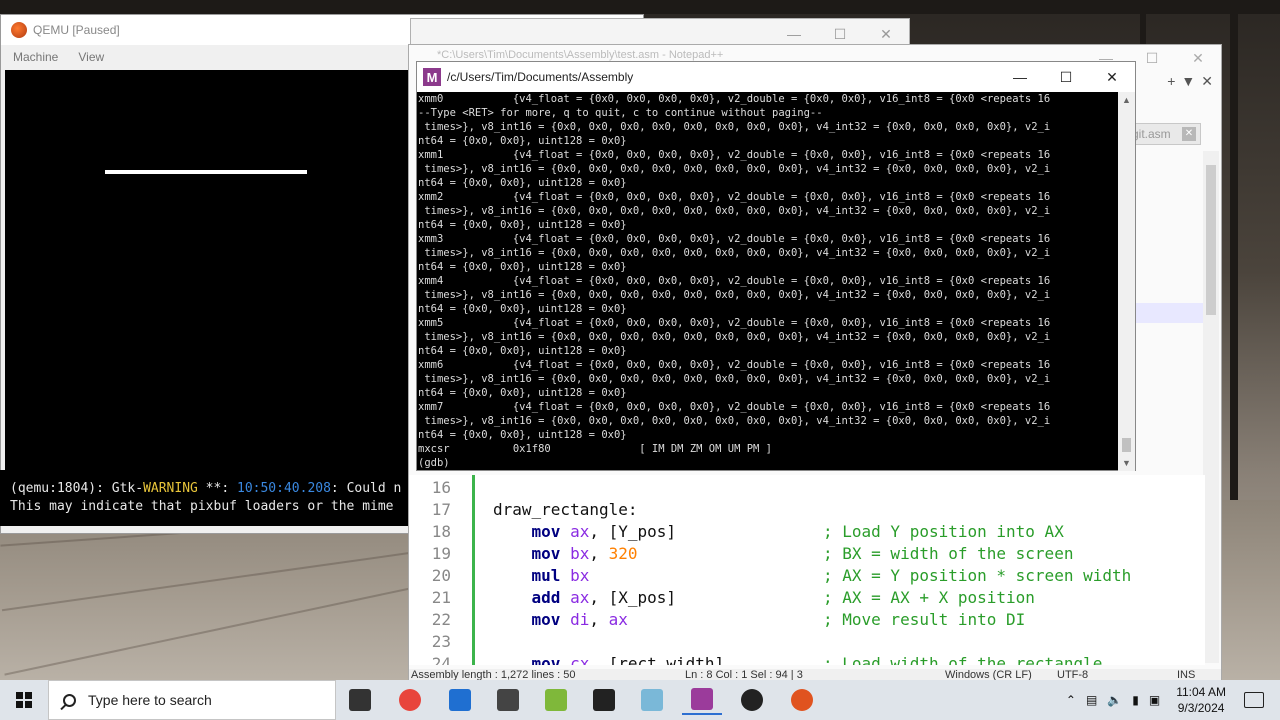  Describe the element at coordinates (1201, 700) in the screenshot. I see `clock: 11:04 AM 9/3/2024` at that location.